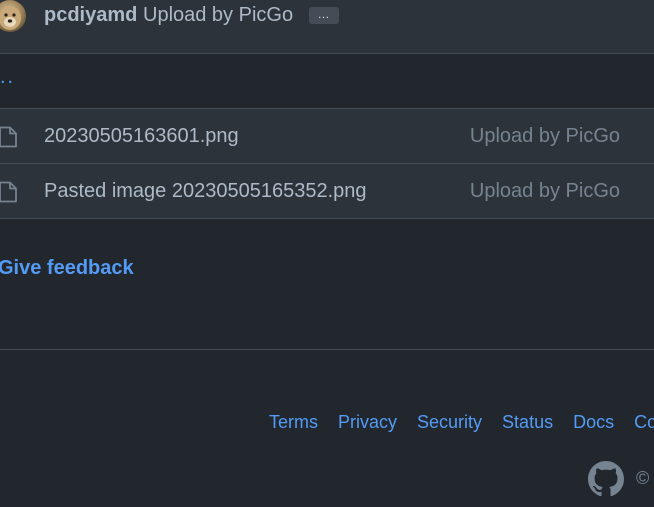  I want to click on avatar, so click(13, 16).